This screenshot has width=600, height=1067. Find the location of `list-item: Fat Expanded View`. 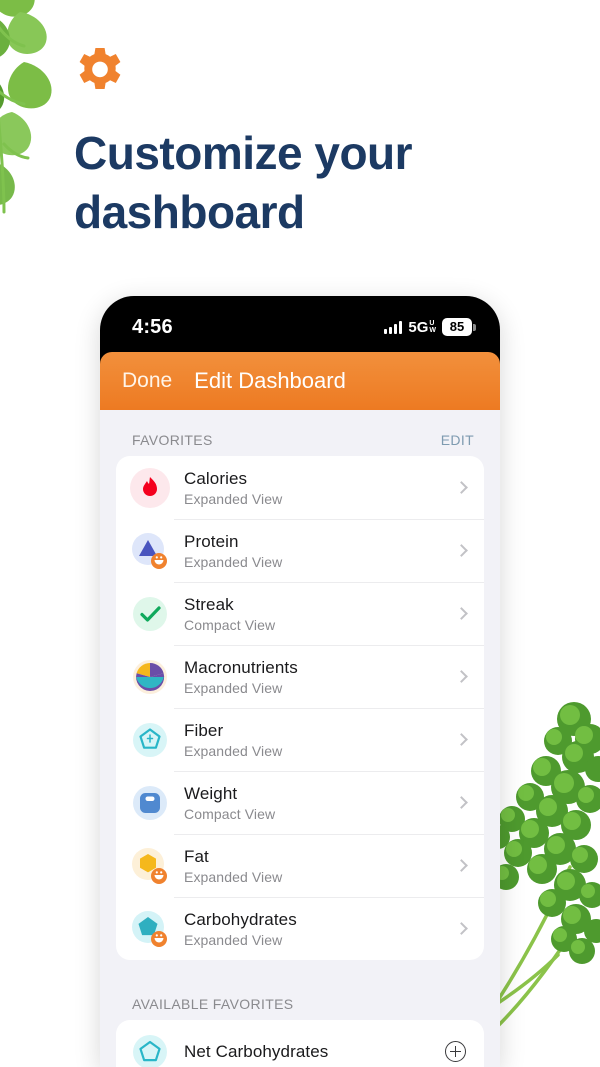

list-item: Fat Expanded View is located at coordinates (300, 865).